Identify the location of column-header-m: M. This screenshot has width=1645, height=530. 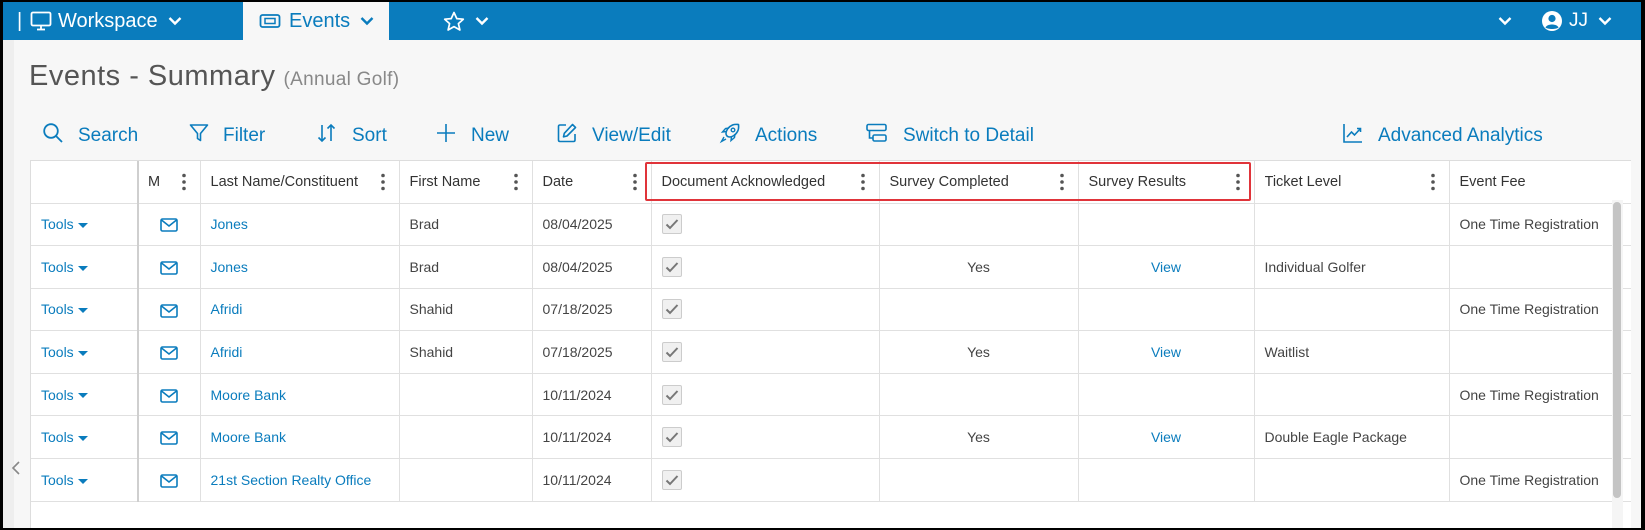
(169, 182).